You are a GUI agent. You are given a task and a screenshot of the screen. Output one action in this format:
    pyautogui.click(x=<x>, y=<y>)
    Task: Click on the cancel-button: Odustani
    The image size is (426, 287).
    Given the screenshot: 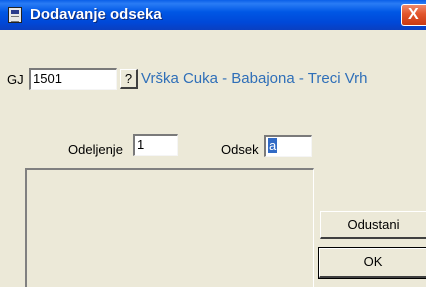 What is the action you would take?
    pyautogui.click(x=373, y=225)
    